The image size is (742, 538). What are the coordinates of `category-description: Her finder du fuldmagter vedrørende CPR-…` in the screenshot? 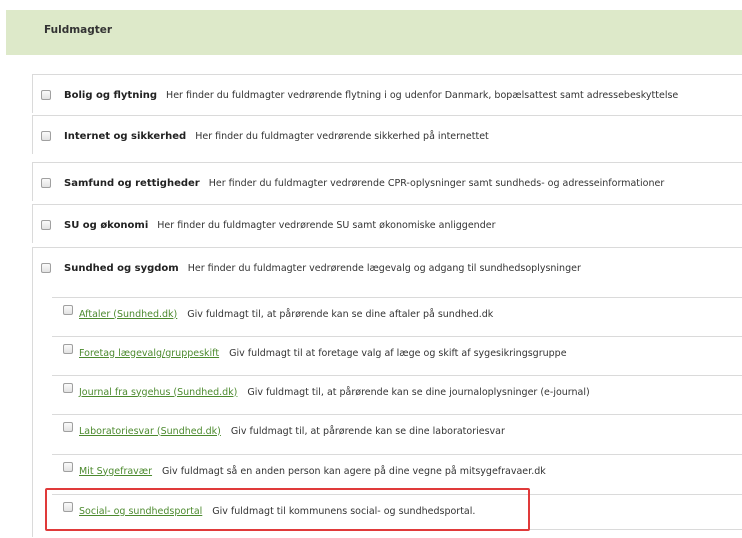 It's located at (436, 183).